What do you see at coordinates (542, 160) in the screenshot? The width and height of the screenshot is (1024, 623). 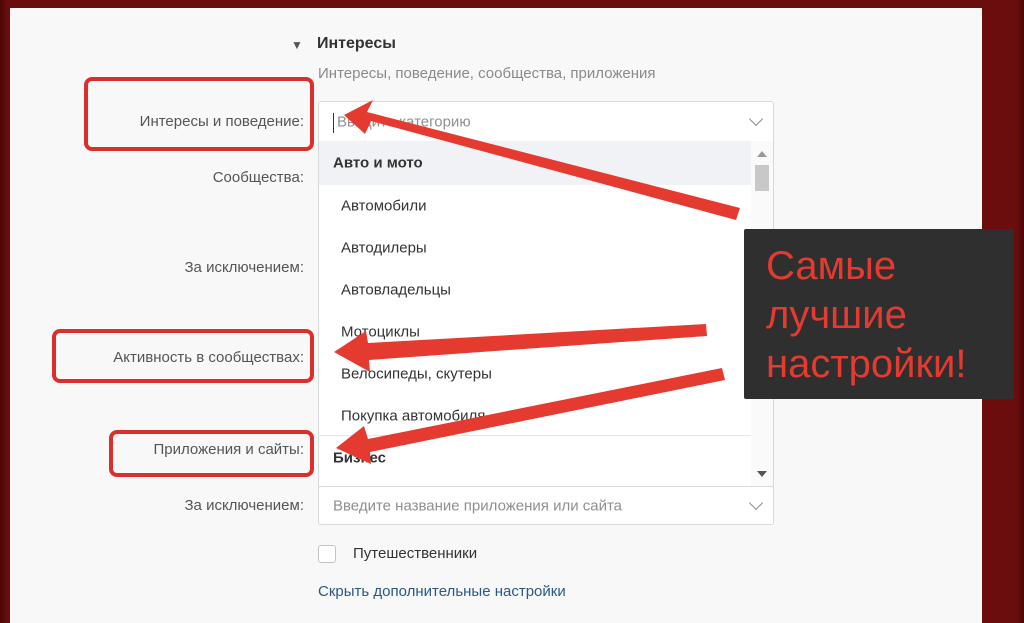 I see `arrow-to-interests` at bounding box center [542, 160].